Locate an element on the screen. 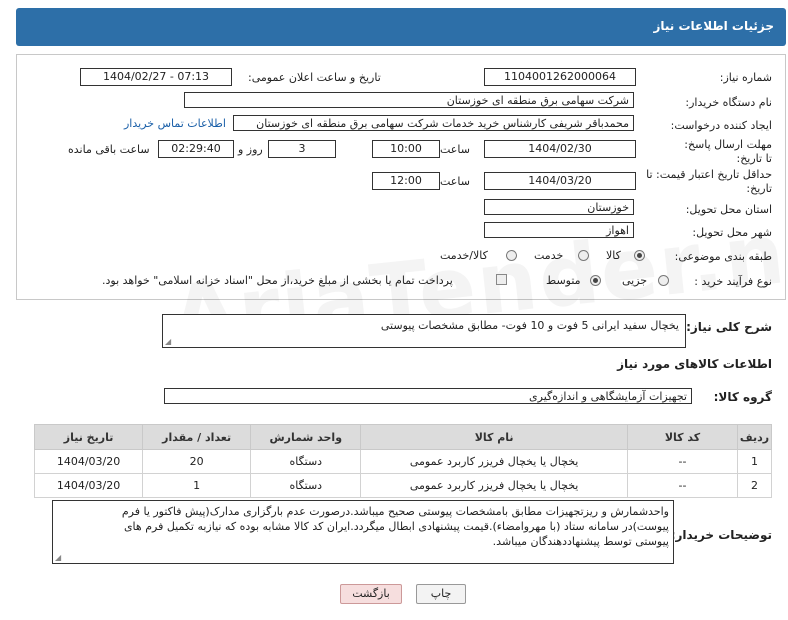 The image size is (788, 620). buyer-contact-link: اطلاعات تماس خریدار is located at coordinates (175, 123).